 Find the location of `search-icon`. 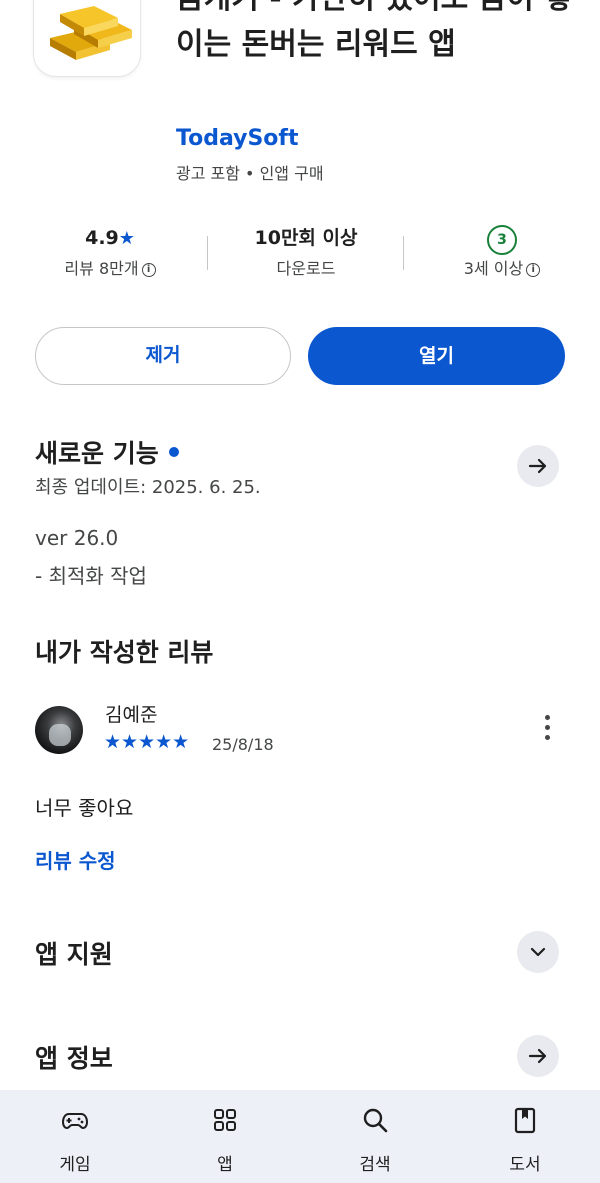

search-icon is located at coordinates (375, 1120).